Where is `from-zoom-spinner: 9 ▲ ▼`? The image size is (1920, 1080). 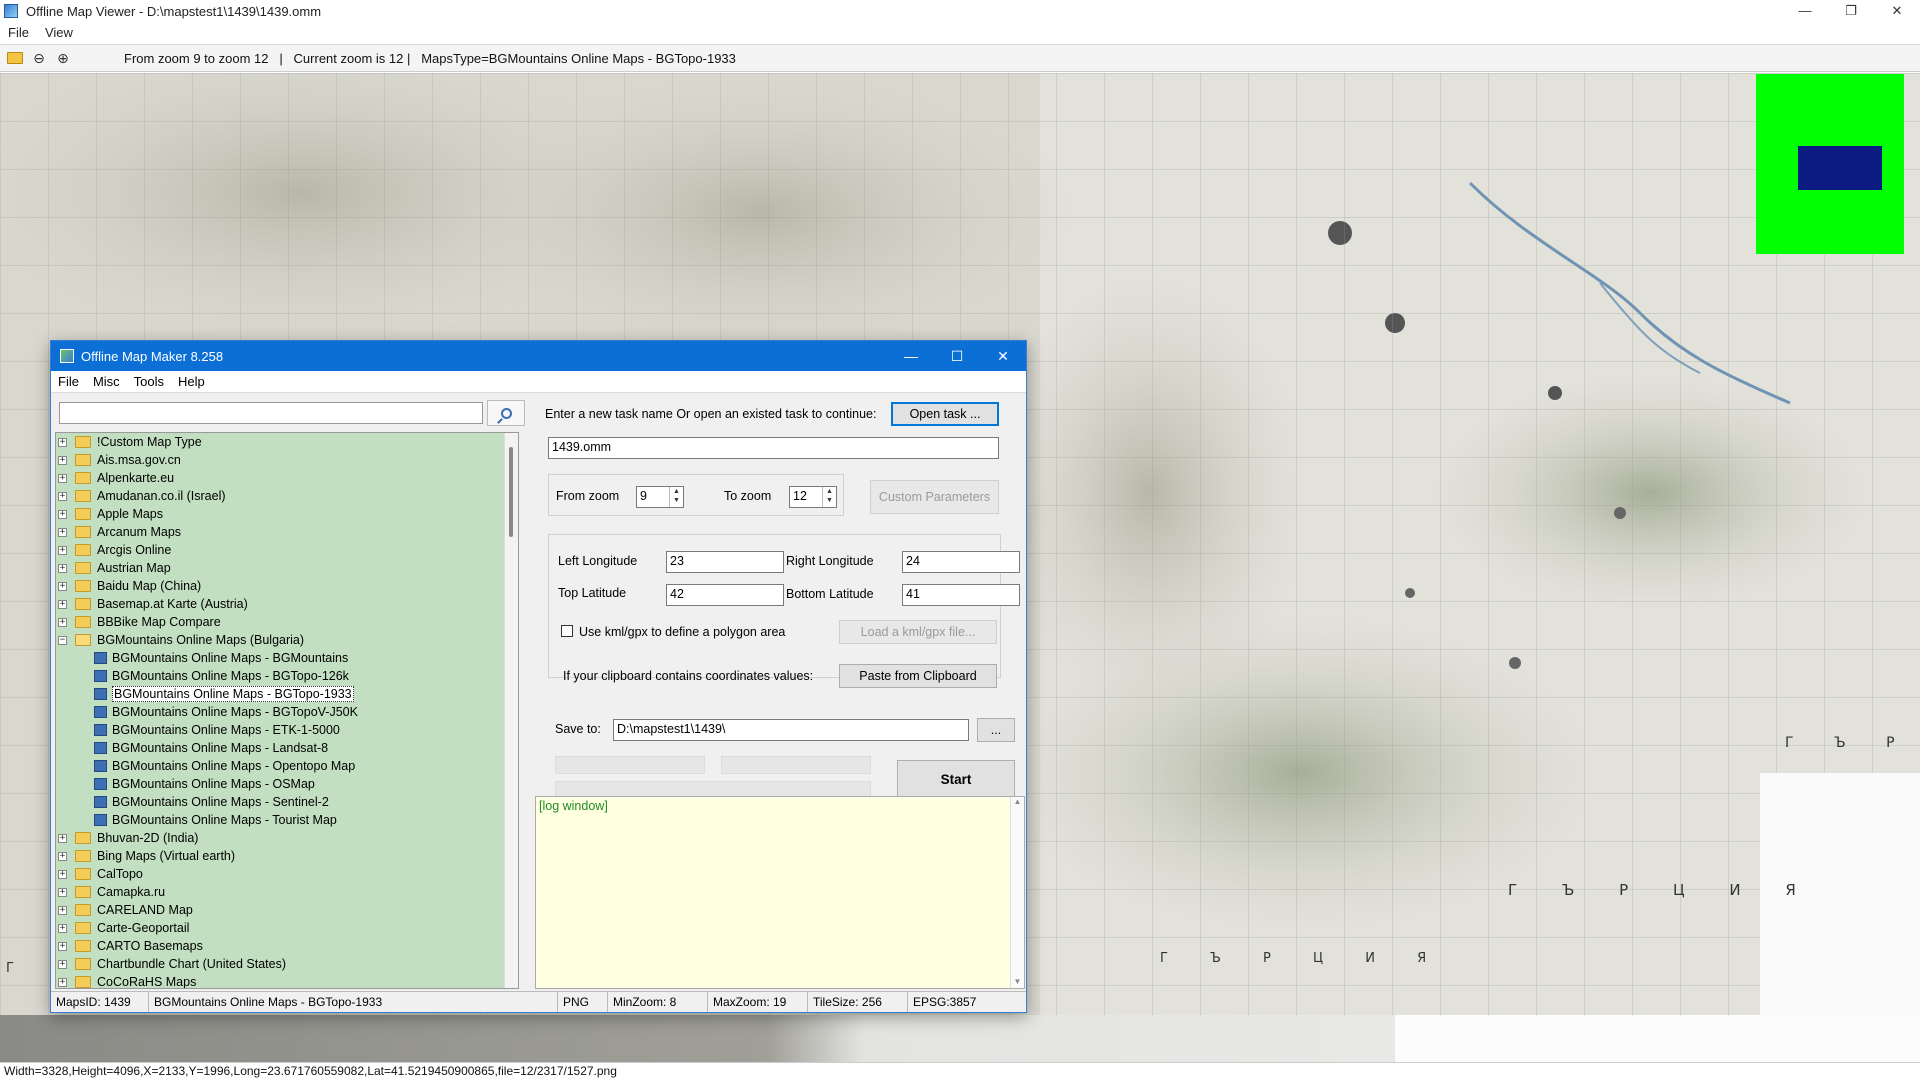 from-zoom-spinner: 9 ▲ ▼ is located at coordinates (660, 497).